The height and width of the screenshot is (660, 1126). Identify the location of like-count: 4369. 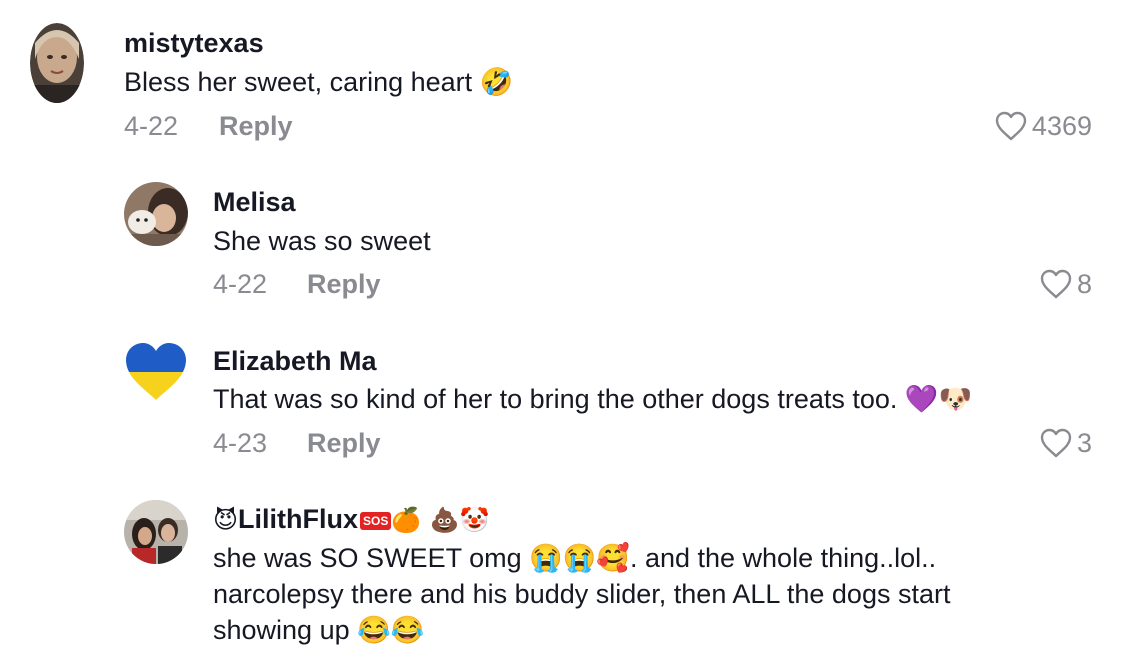
(1061, 125).